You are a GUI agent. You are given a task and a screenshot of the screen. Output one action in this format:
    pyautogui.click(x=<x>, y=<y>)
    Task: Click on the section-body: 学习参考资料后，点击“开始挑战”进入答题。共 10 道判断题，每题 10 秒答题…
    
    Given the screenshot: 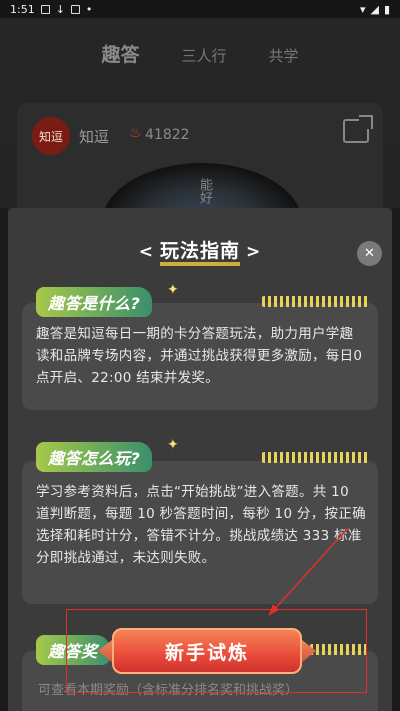 What is the action you would take?
    pyautogui.click(x=201, y=525)
    